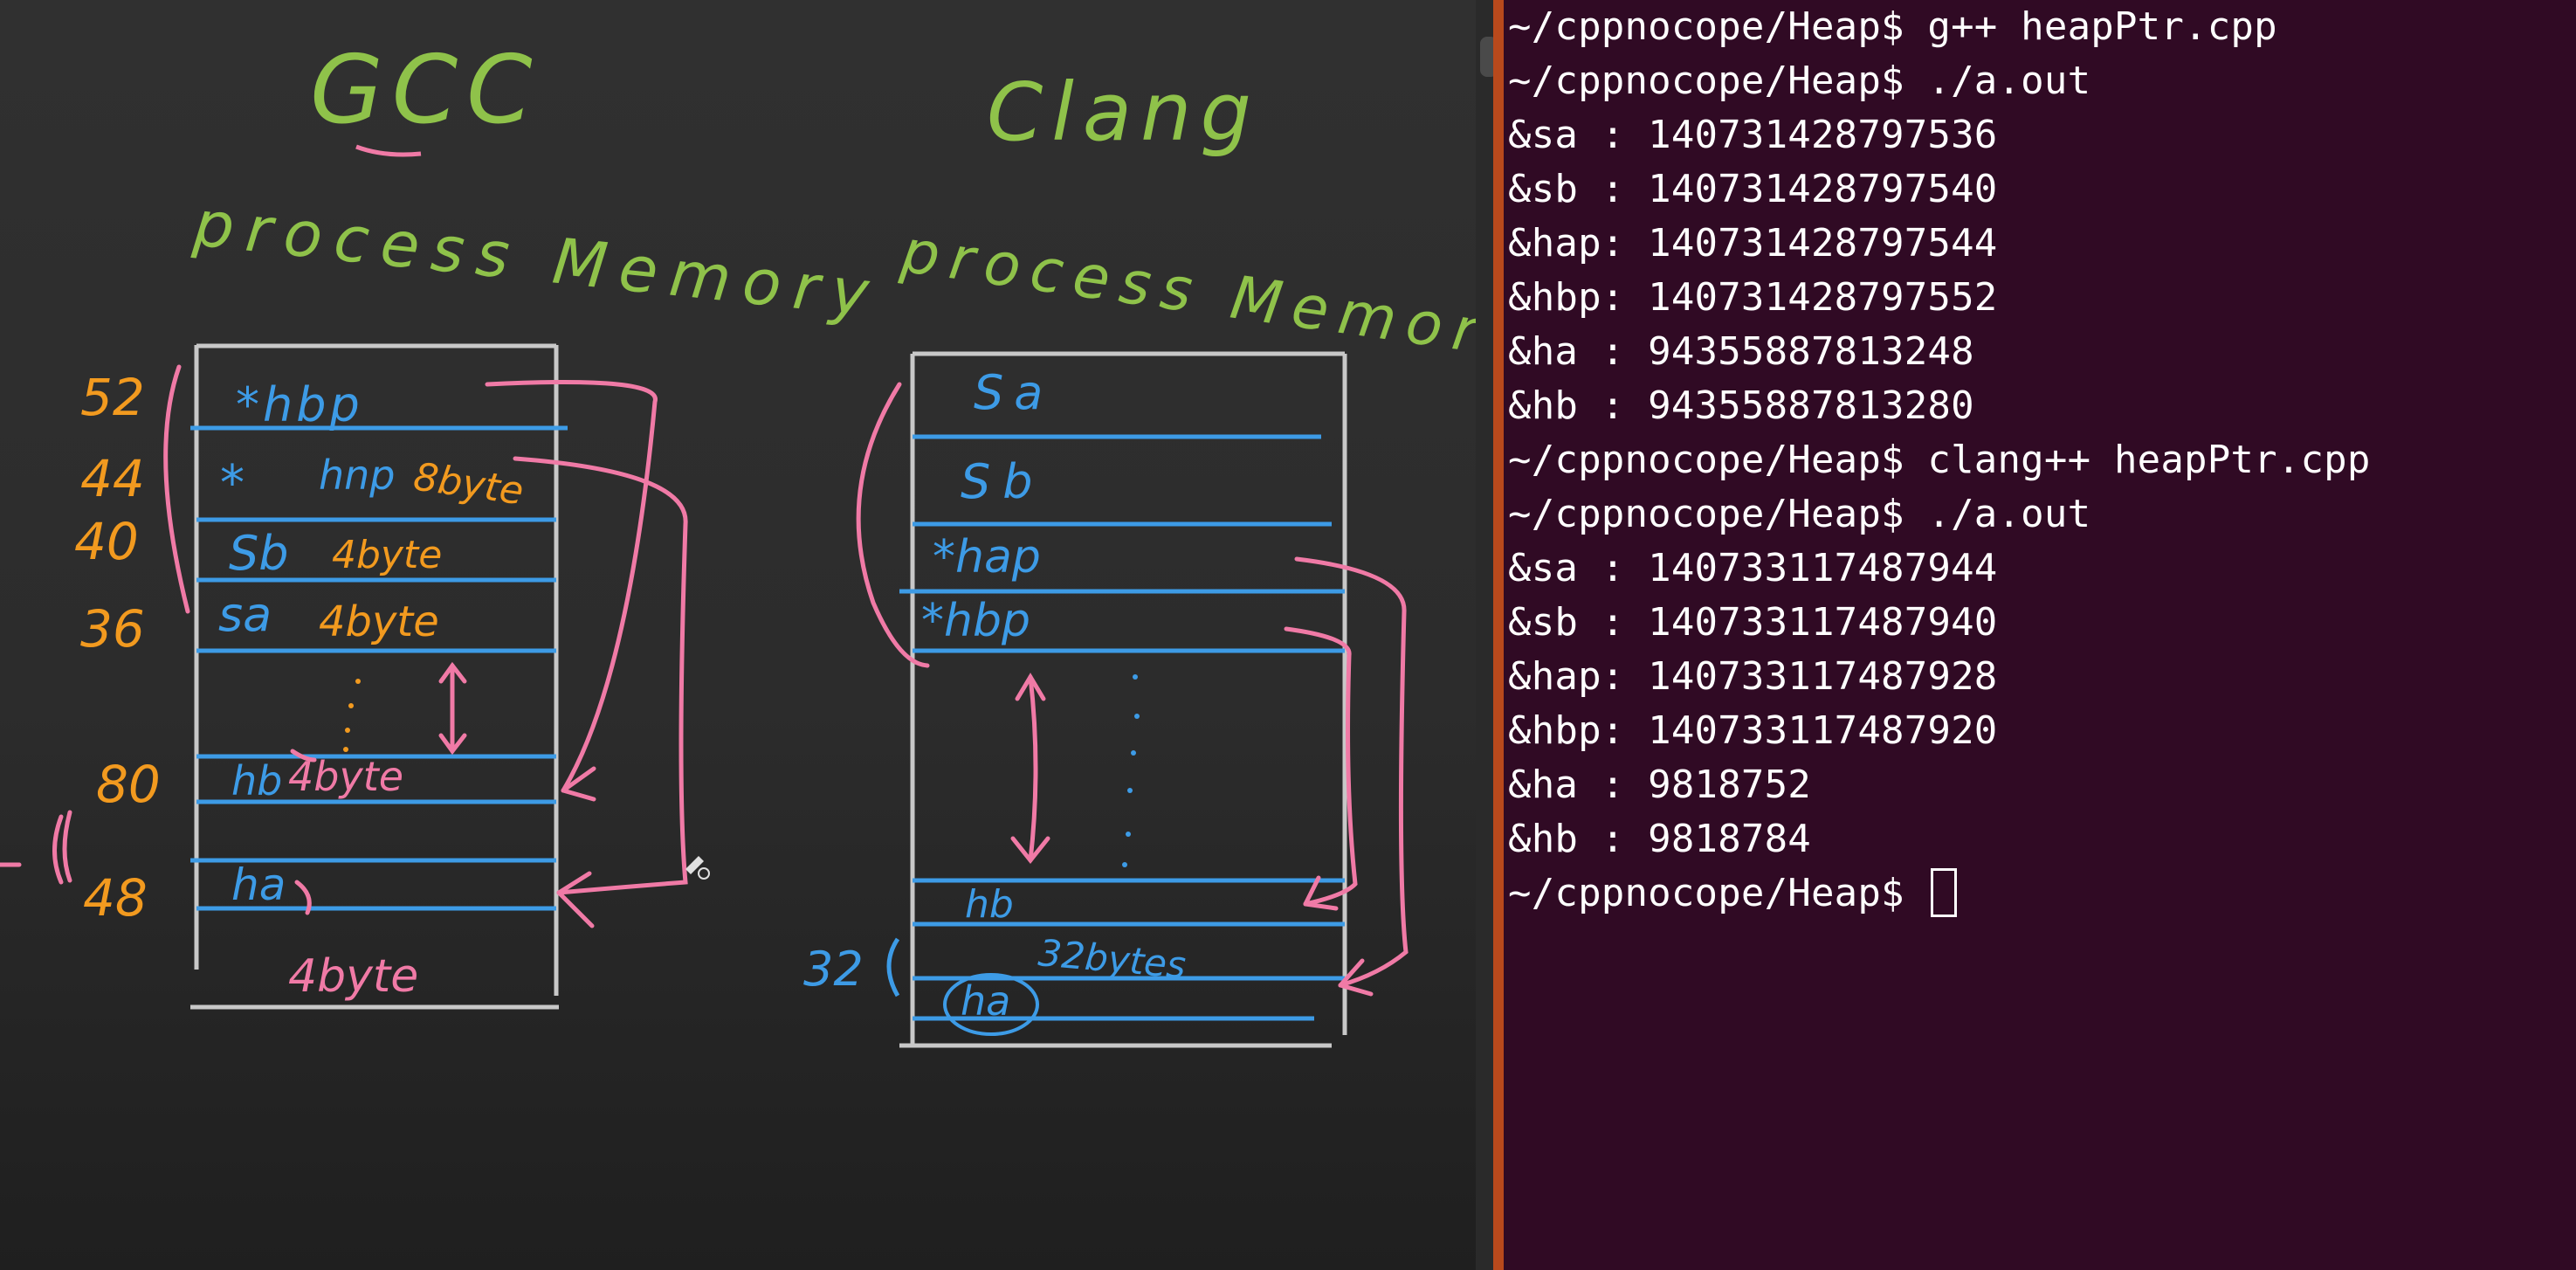 This screenshot has width=2576, height=1270. I want to click on clang-addr-32: 32, so click(833, 970).